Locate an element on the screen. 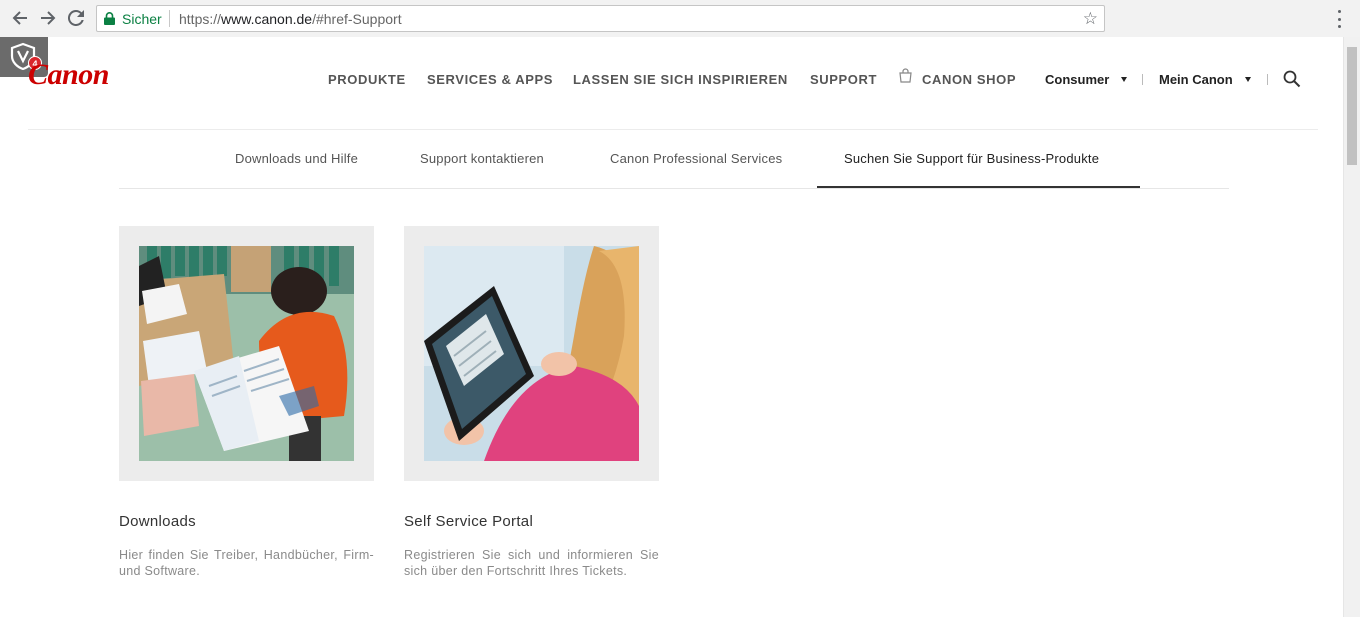 Image resolution: width=1360 pixels, height=617 pixels. url-host: www.canon.de is located at coordinates (267, 19).